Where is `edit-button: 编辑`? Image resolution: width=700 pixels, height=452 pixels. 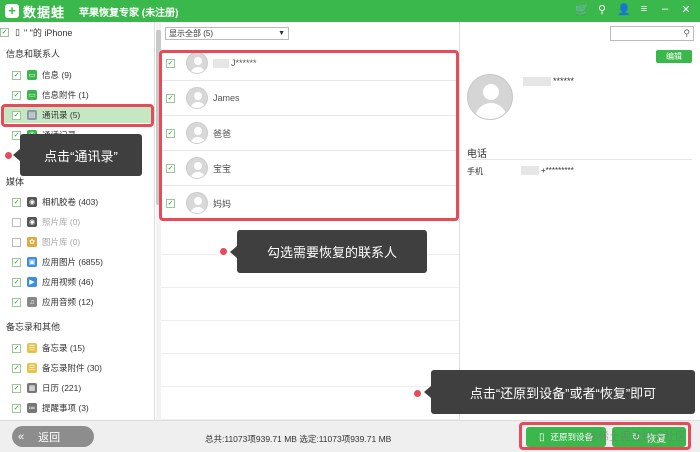
edit-button: 编辑 is located at coordinates (674, 56).